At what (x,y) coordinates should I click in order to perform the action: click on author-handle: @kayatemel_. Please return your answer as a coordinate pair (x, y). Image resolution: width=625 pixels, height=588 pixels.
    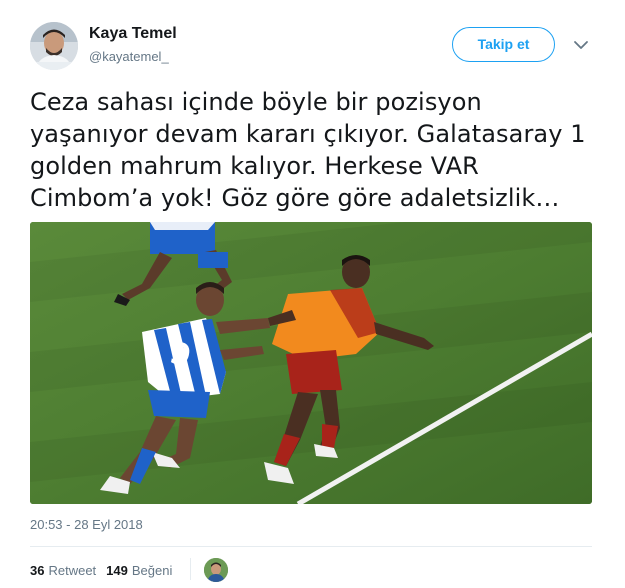
    Looking at the image, I should click on (129, 56).